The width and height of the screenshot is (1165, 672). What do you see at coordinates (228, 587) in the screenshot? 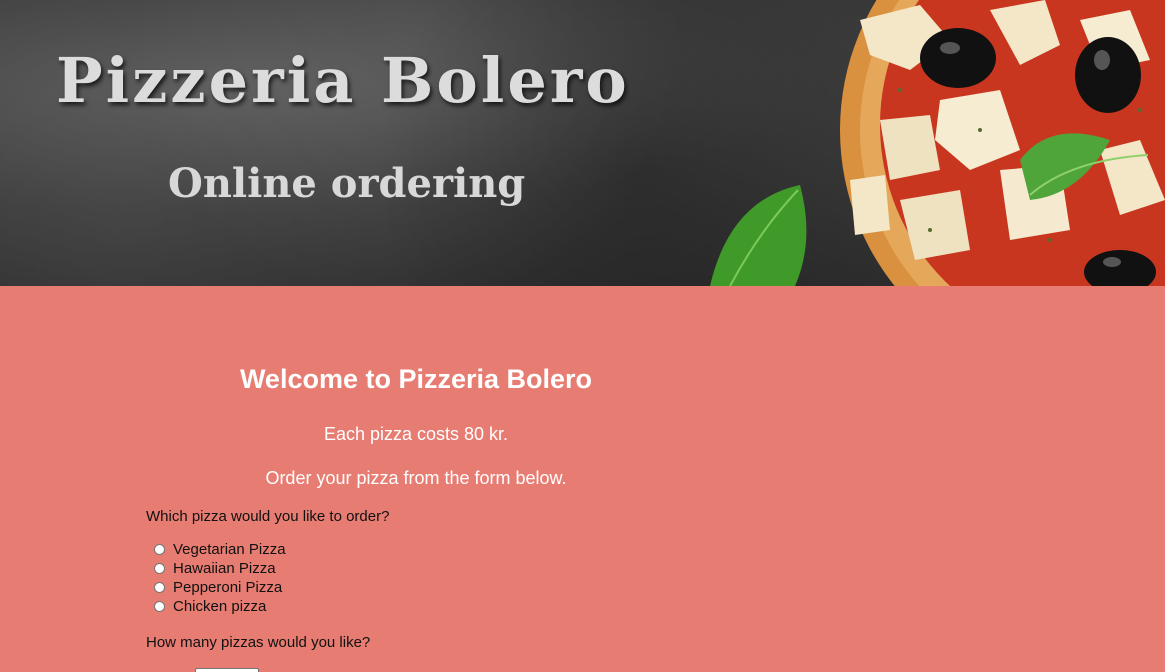
I see `pizza-option-label: Pepperoni Pizza` at bounding box center [228, 587].